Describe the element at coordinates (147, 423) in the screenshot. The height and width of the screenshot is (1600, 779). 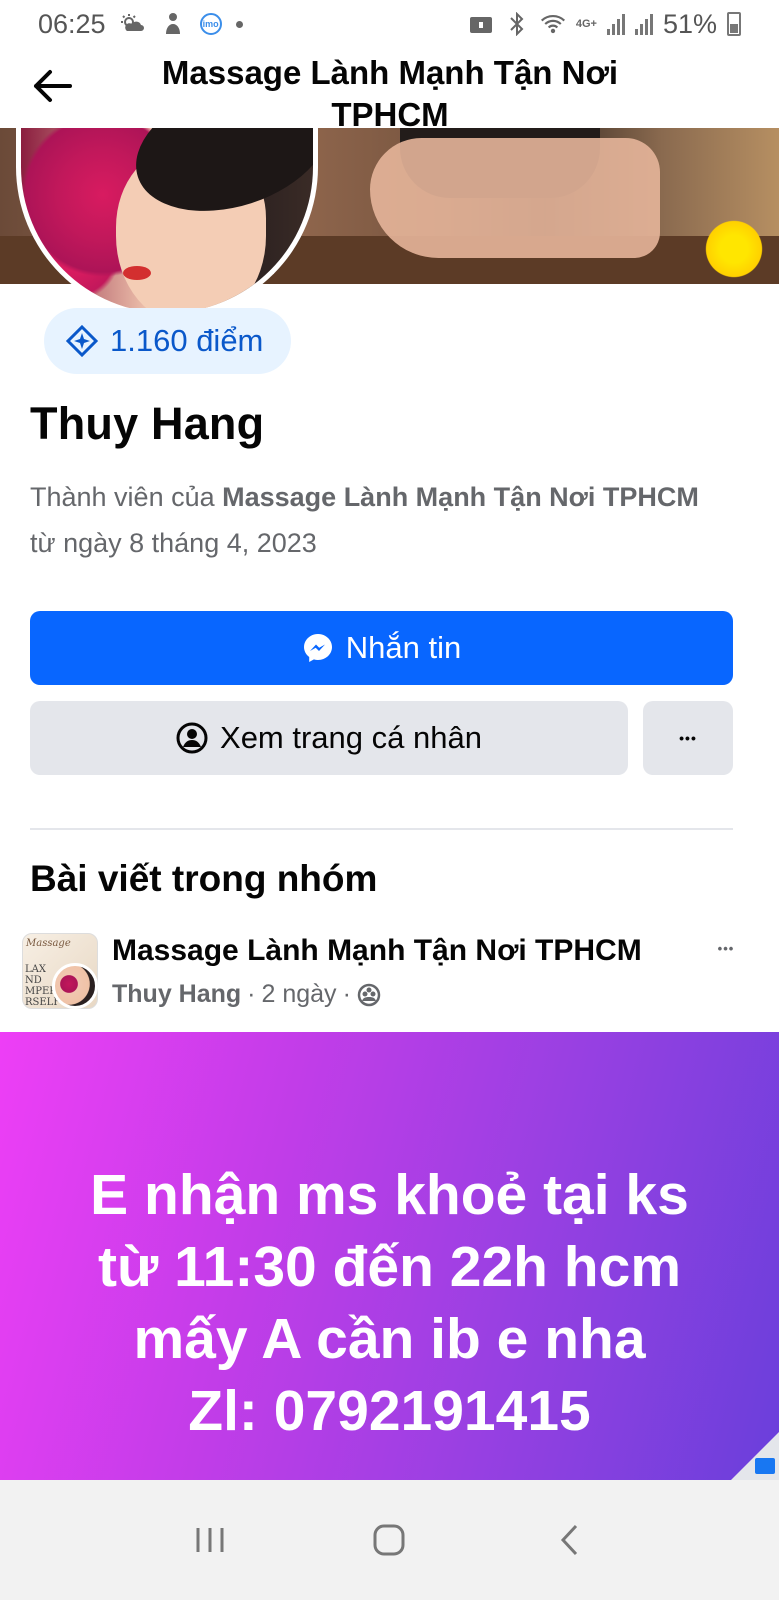
I see `profile-name: Thuy Hang` at that location.